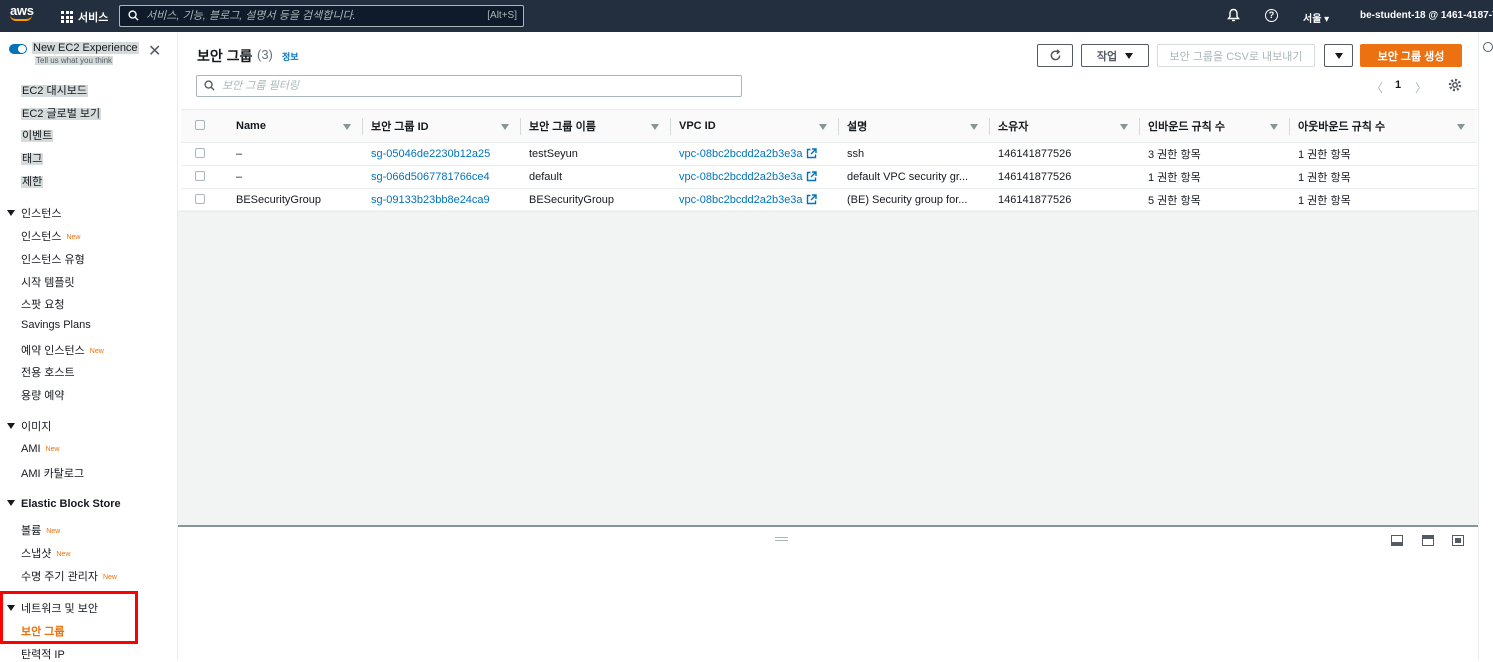 The image size is (1493, 662). Describe the element at coordinates (1421, 87) in the screenshot. I see `next-page-icon: 〉` at that location.